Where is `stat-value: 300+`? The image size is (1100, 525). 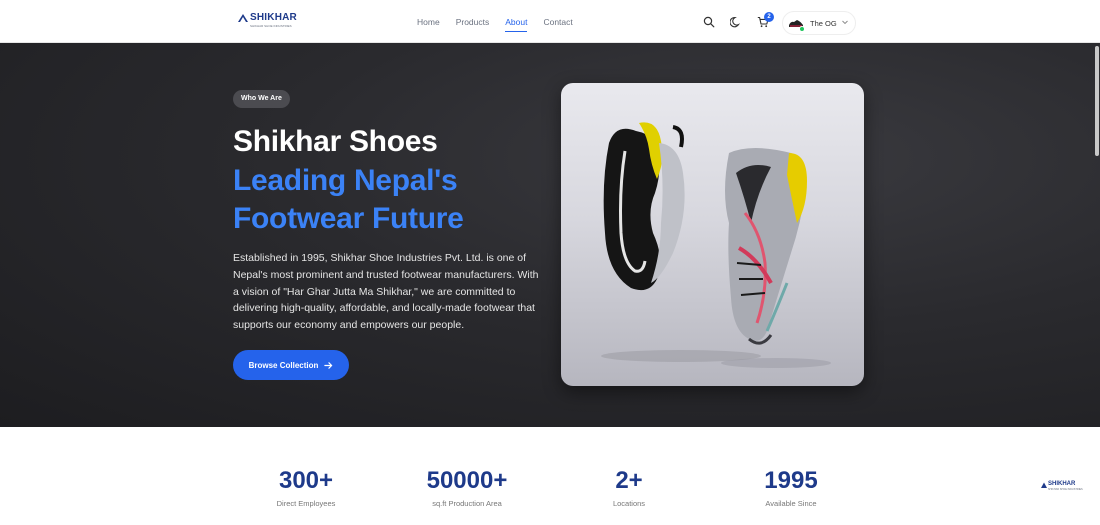
stat-value: 300+ is located at coordinates (306, 480).